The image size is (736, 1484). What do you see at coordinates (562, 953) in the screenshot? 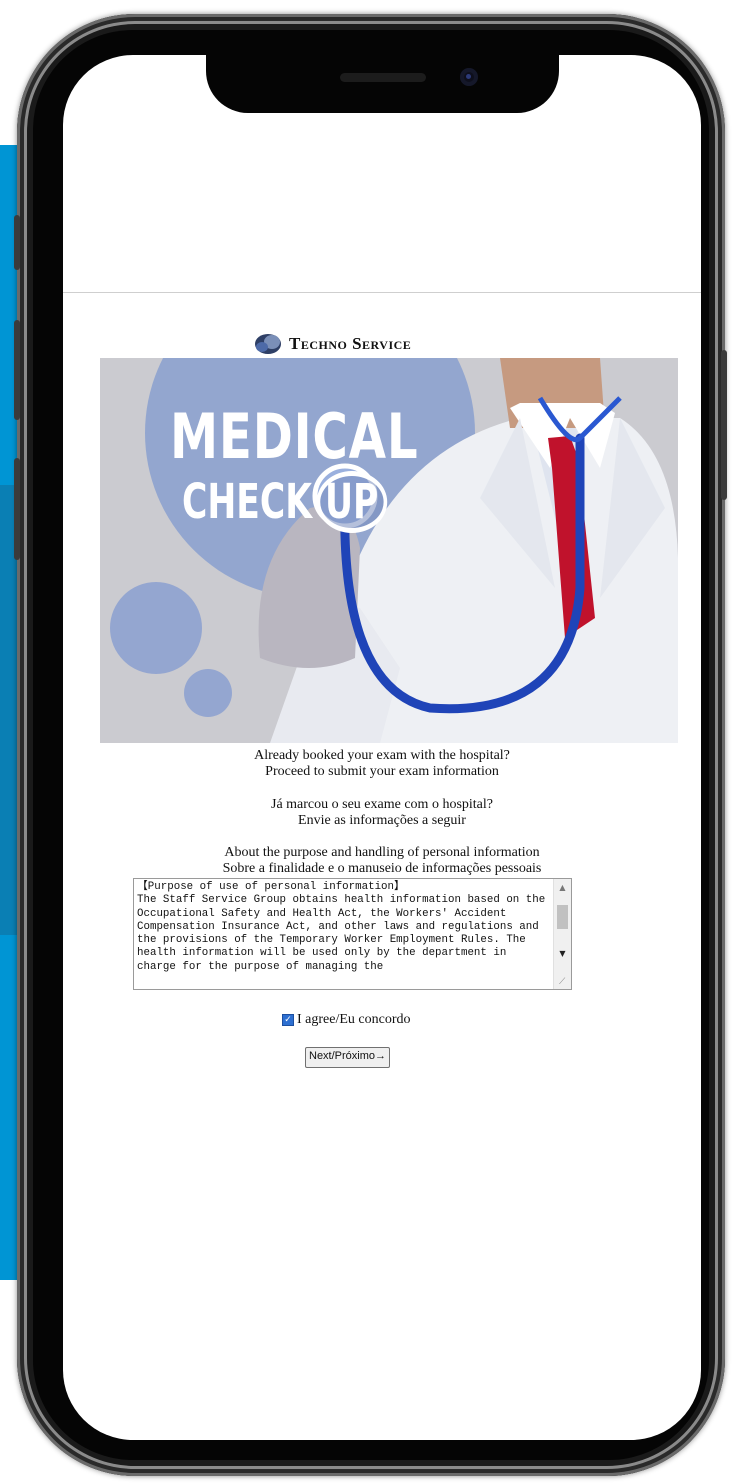
I see `scroll-down-arrow-icon: ▼` at bounding box center [562, 953].